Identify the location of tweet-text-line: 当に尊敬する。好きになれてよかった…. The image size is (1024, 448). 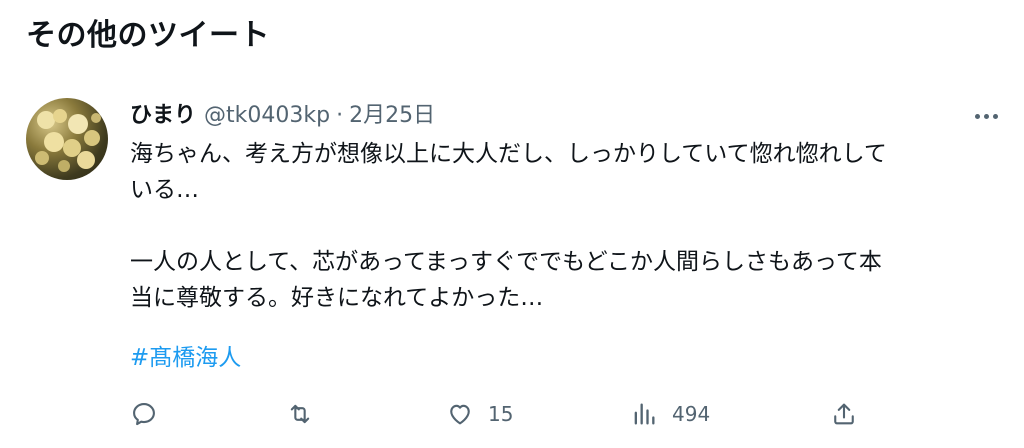
(337, 298).